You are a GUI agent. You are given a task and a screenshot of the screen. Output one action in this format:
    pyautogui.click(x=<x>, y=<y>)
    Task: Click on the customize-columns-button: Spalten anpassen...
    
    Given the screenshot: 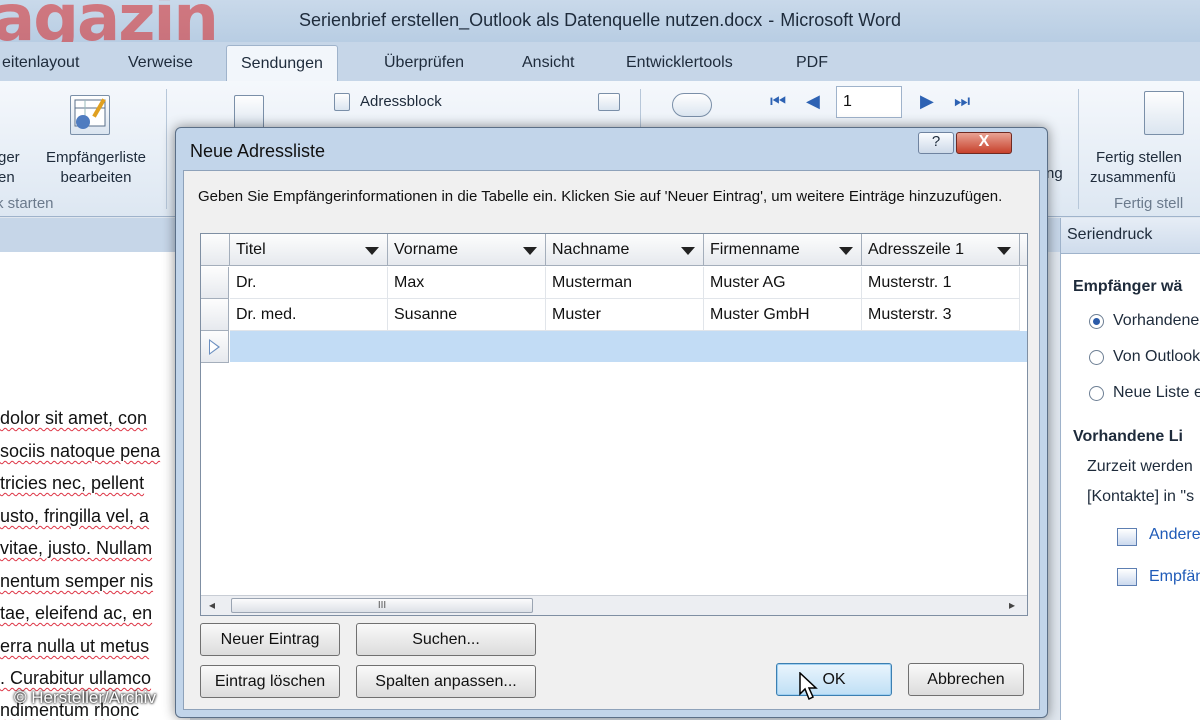 What is the action you would take?
    pyautogui.click(x=446, y=681)
    